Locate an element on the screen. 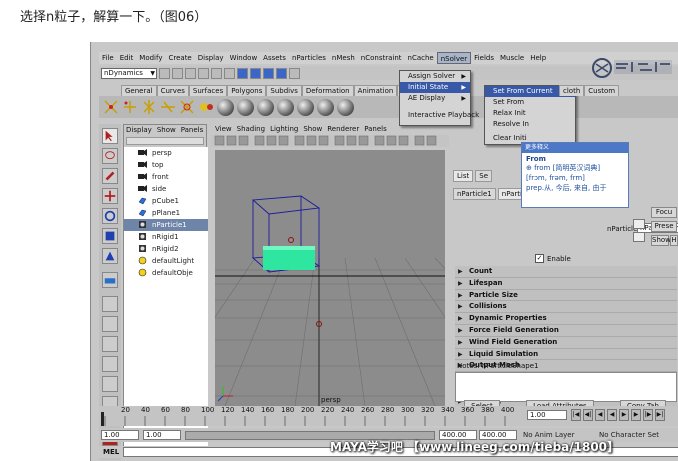 Image resolution: width=678 pixels, height=461 pixels. layout-hypershade-icon is located at coordinates (110, 384).